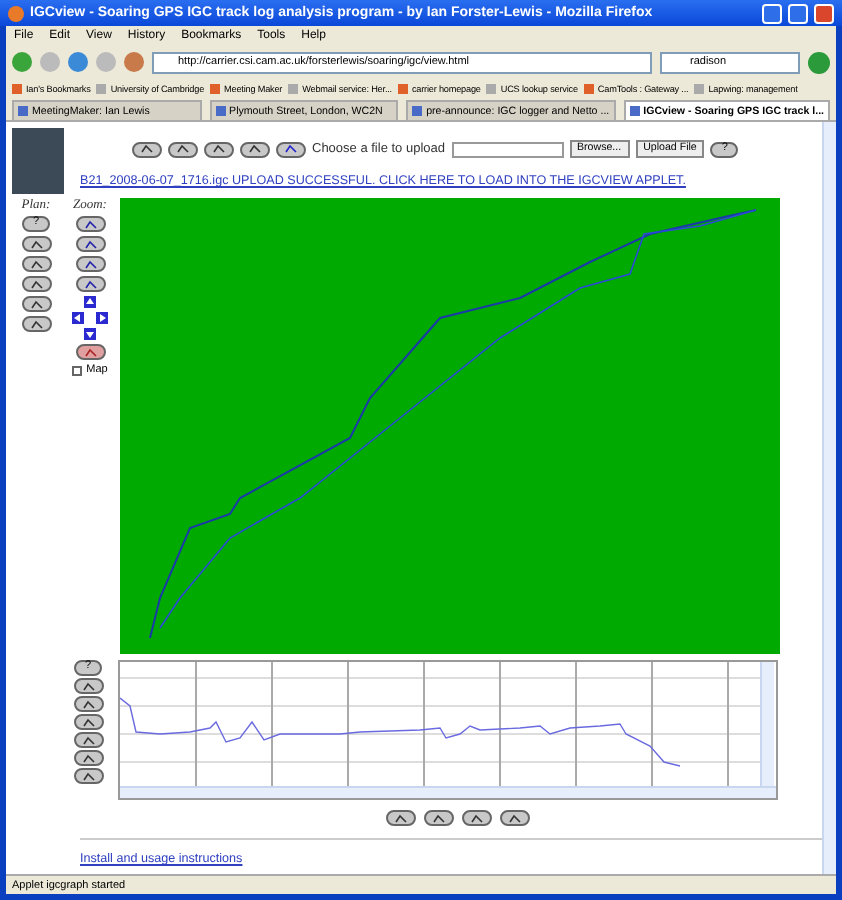 The height and width of the screenshot is (900, 842). What do you see at coordinates (38, 161) in the screenshot?
I see `glider-logo` at bounding box center [38, 161].